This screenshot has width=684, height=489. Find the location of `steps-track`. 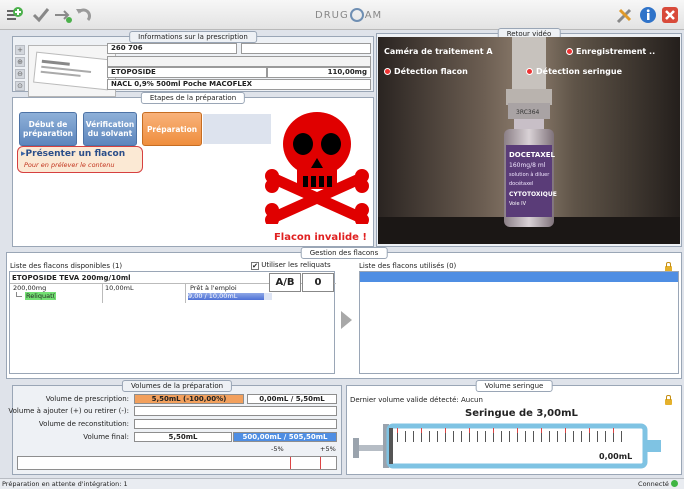

steps-track is located at coordinates (237, 129).